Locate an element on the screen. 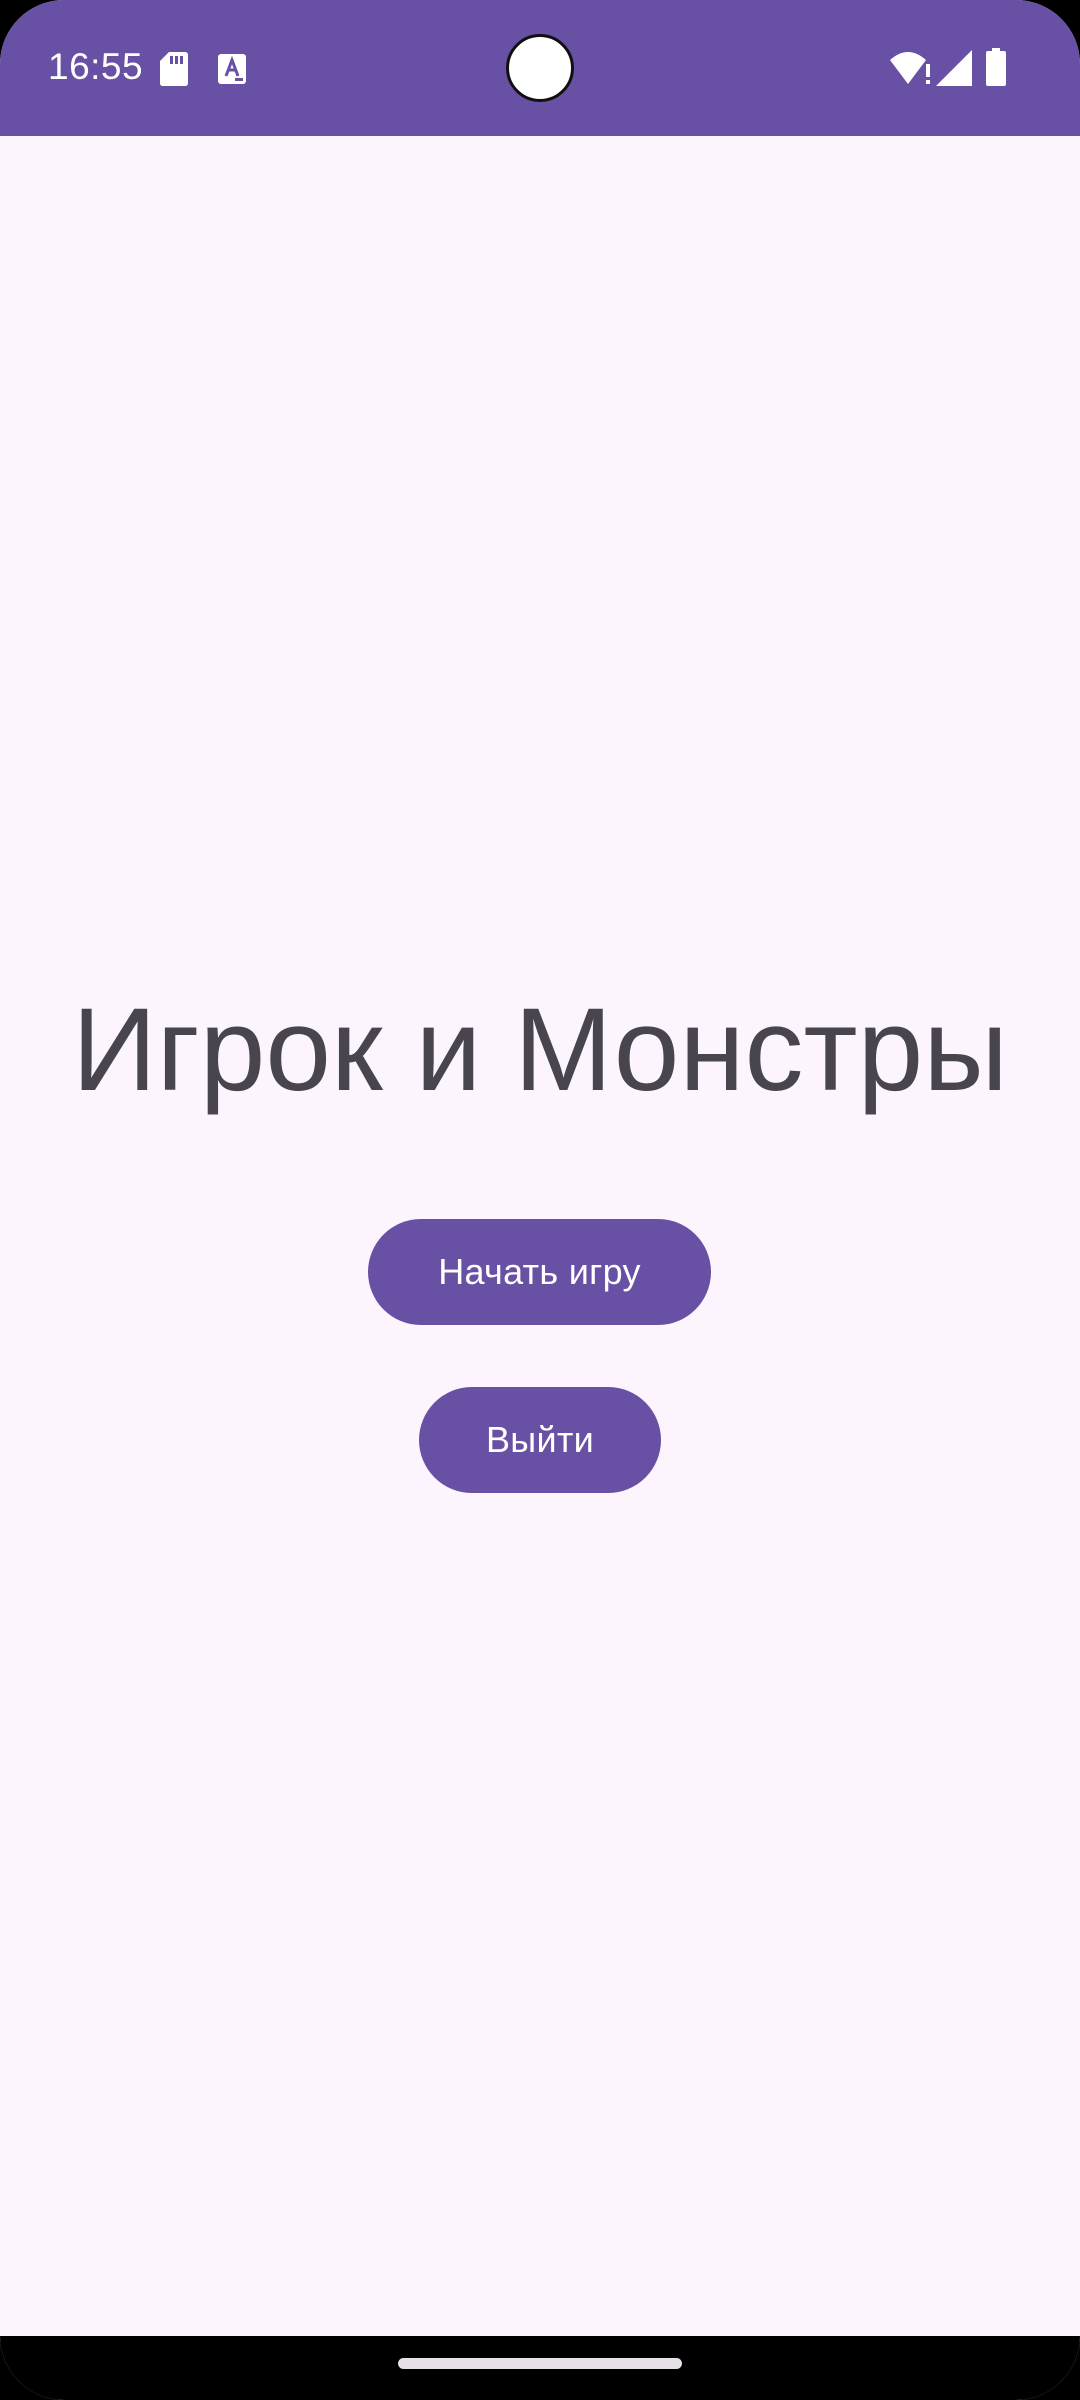  font-download-icon is located at coordinates (232, 69).